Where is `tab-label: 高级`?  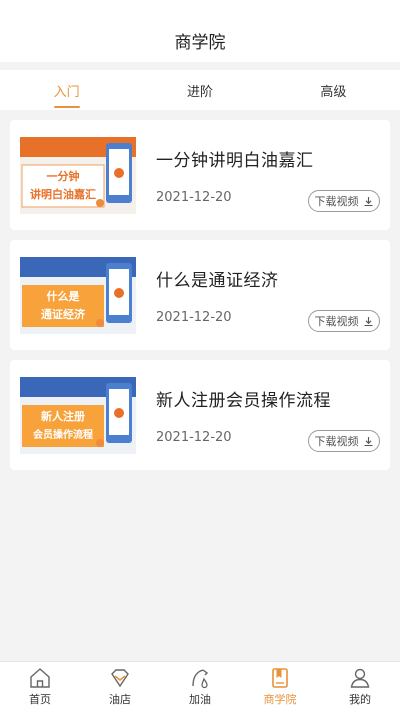
tab-label: 高级 is located at coordinates (333, 92).